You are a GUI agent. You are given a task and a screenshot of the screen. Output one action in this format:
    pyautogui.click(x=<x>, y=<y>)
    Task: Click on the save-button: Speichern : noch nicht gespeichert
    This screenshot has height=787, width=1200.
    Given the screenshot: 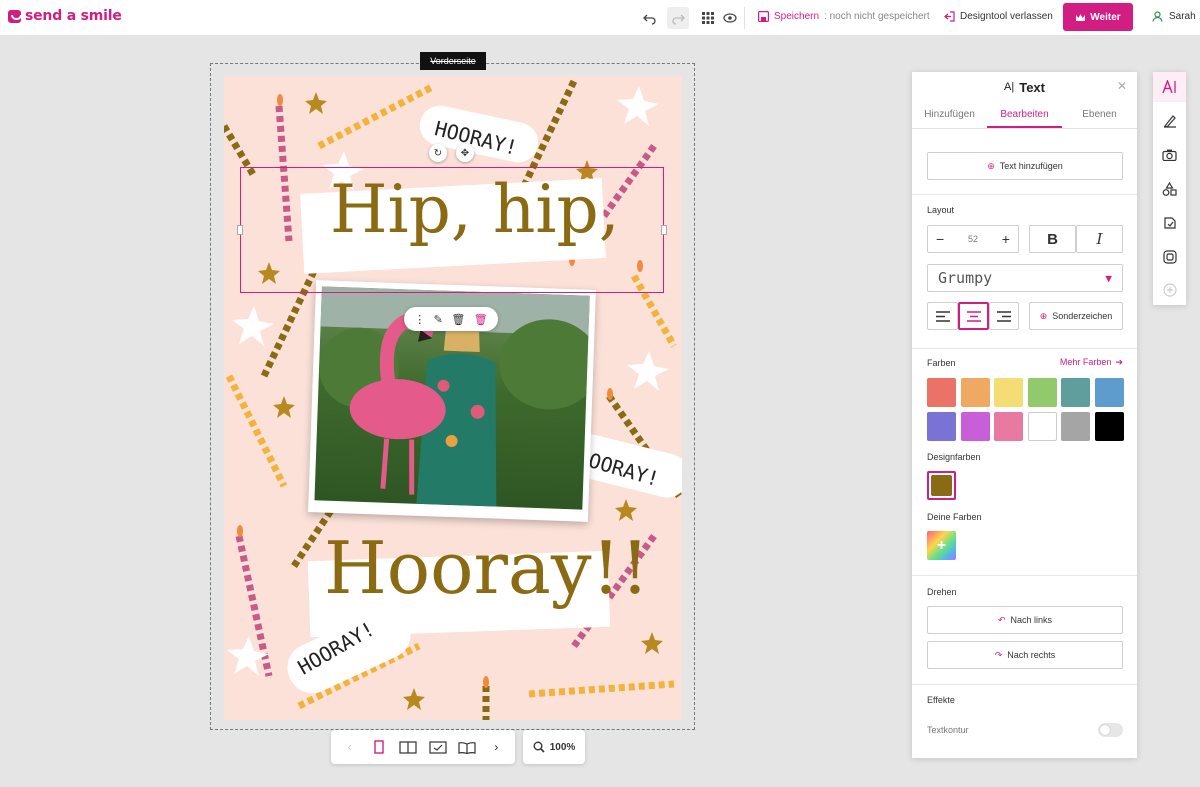 What is the action you would take?
    pyautogui.click(x=844, y=16)
    